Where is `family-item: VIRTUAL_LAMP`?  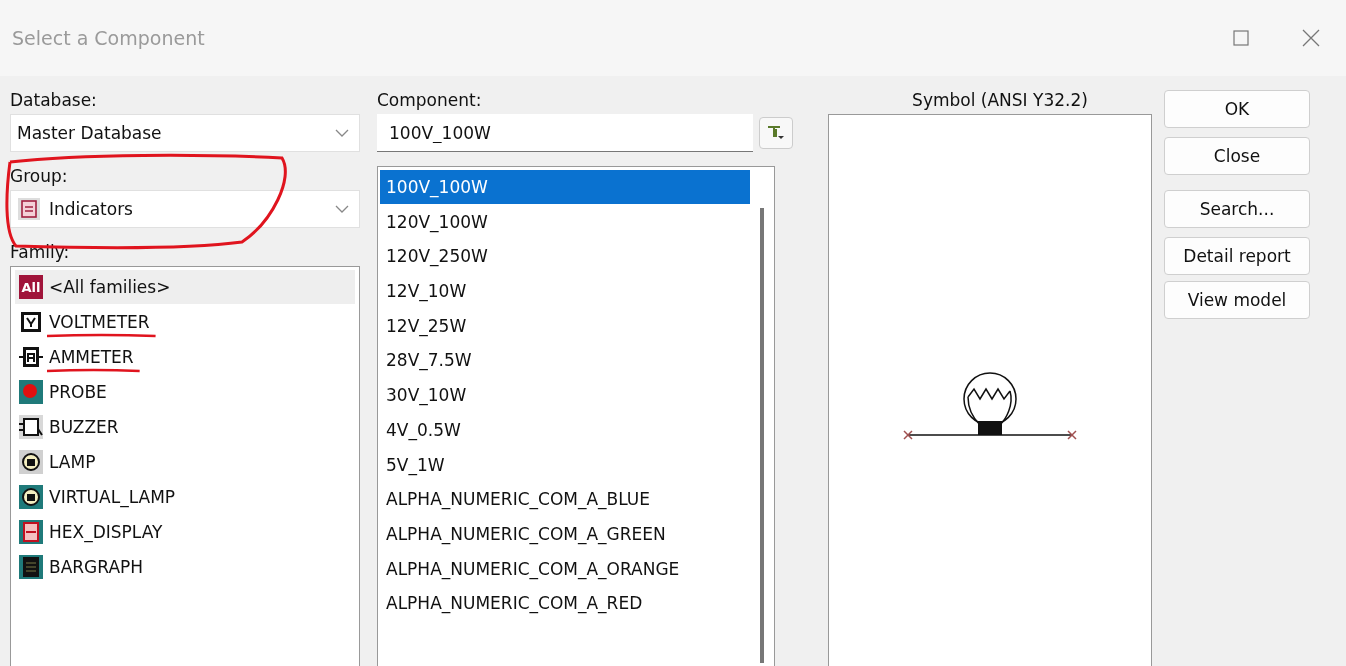
family-item: VIRTUAL_LAMP is located at coordinates (185, 497).